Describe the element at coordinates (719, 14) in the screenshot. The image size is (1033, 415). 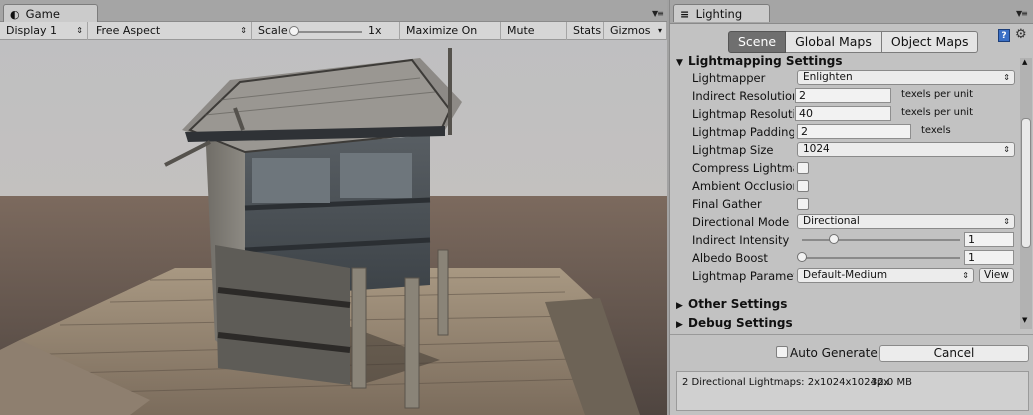
I see `tab-lighting-label: Lighting` at that location.